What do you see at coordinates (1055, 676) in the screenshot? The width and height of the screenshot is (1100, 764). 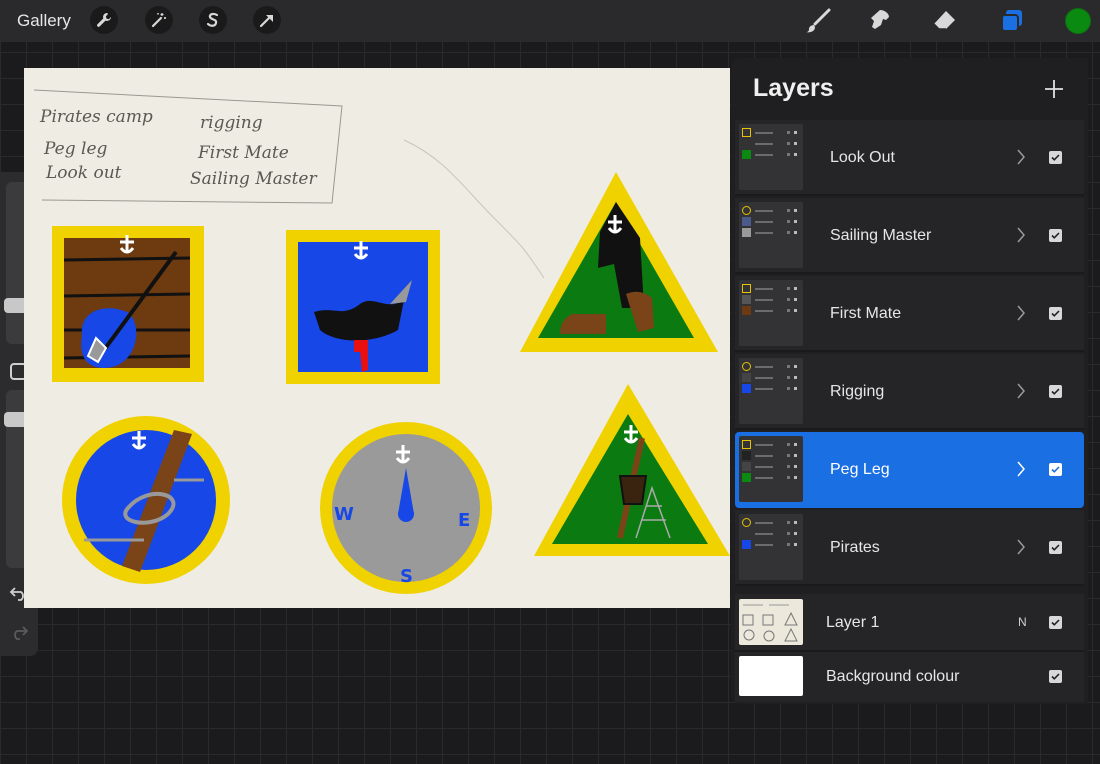 I see `background-visibility-checkbox` at bounding box center [1055, 676].